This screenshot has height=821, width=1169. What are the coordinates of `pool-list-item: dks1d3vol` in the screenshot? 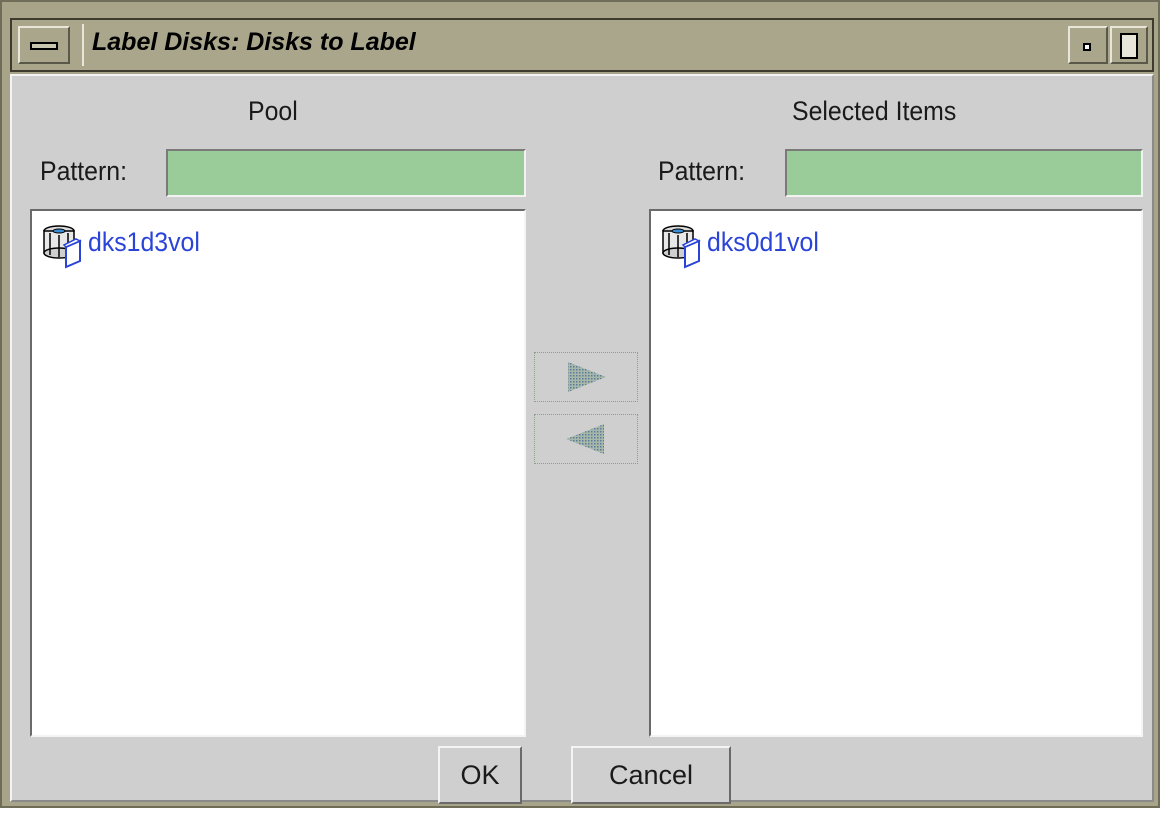 It's located at (125, 246).